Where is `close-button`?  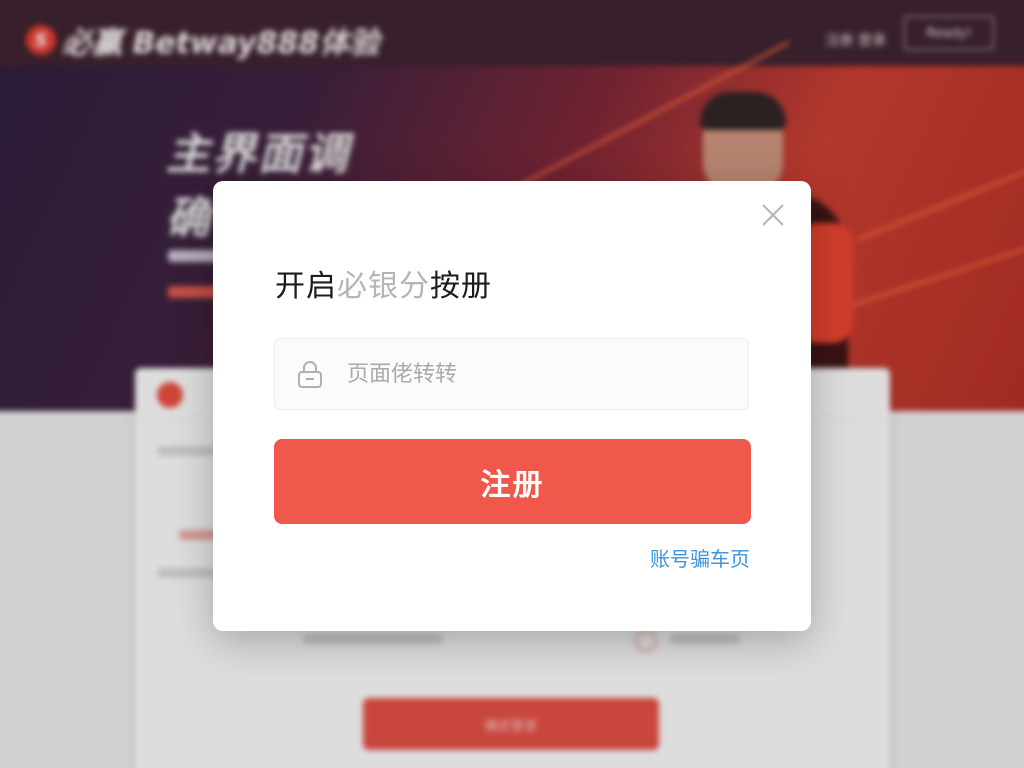
close-button is located at coordinates (773, 215).